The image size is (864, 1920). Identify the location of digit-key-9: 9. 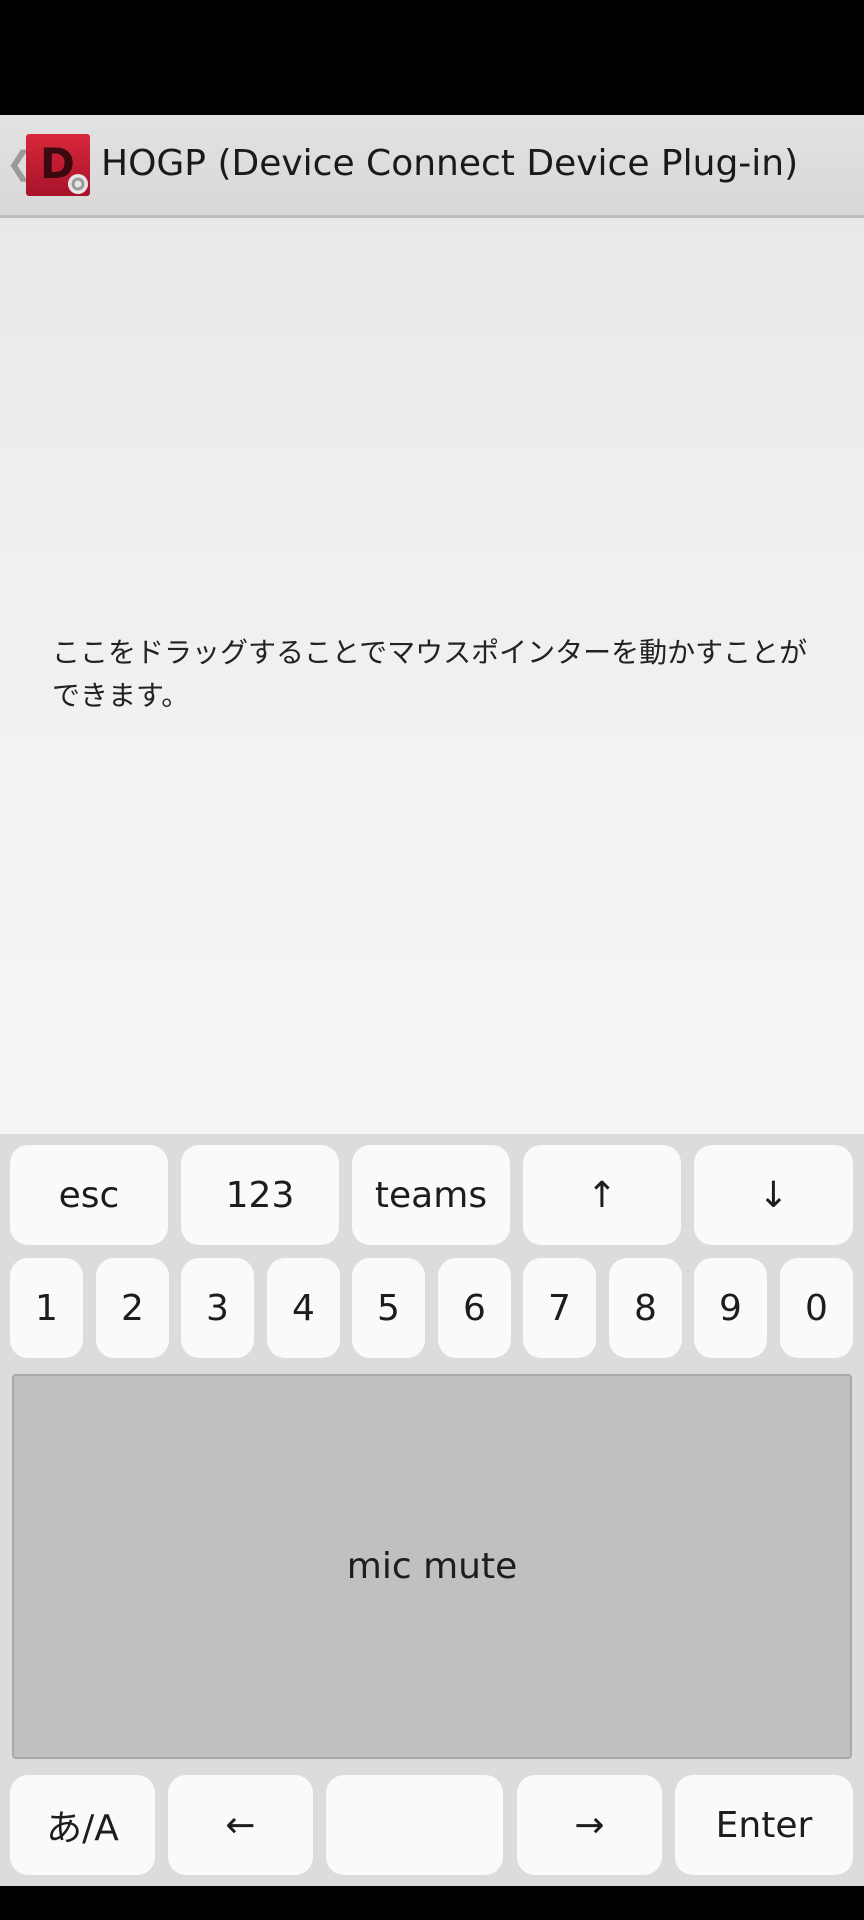
(730, 1308).